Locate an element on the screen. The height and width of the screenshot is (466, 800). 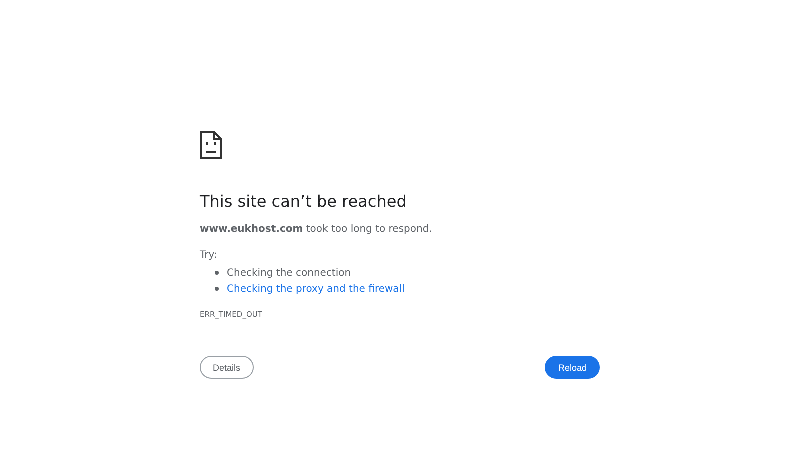
details-button: Details is located at coordinates (227, 367).